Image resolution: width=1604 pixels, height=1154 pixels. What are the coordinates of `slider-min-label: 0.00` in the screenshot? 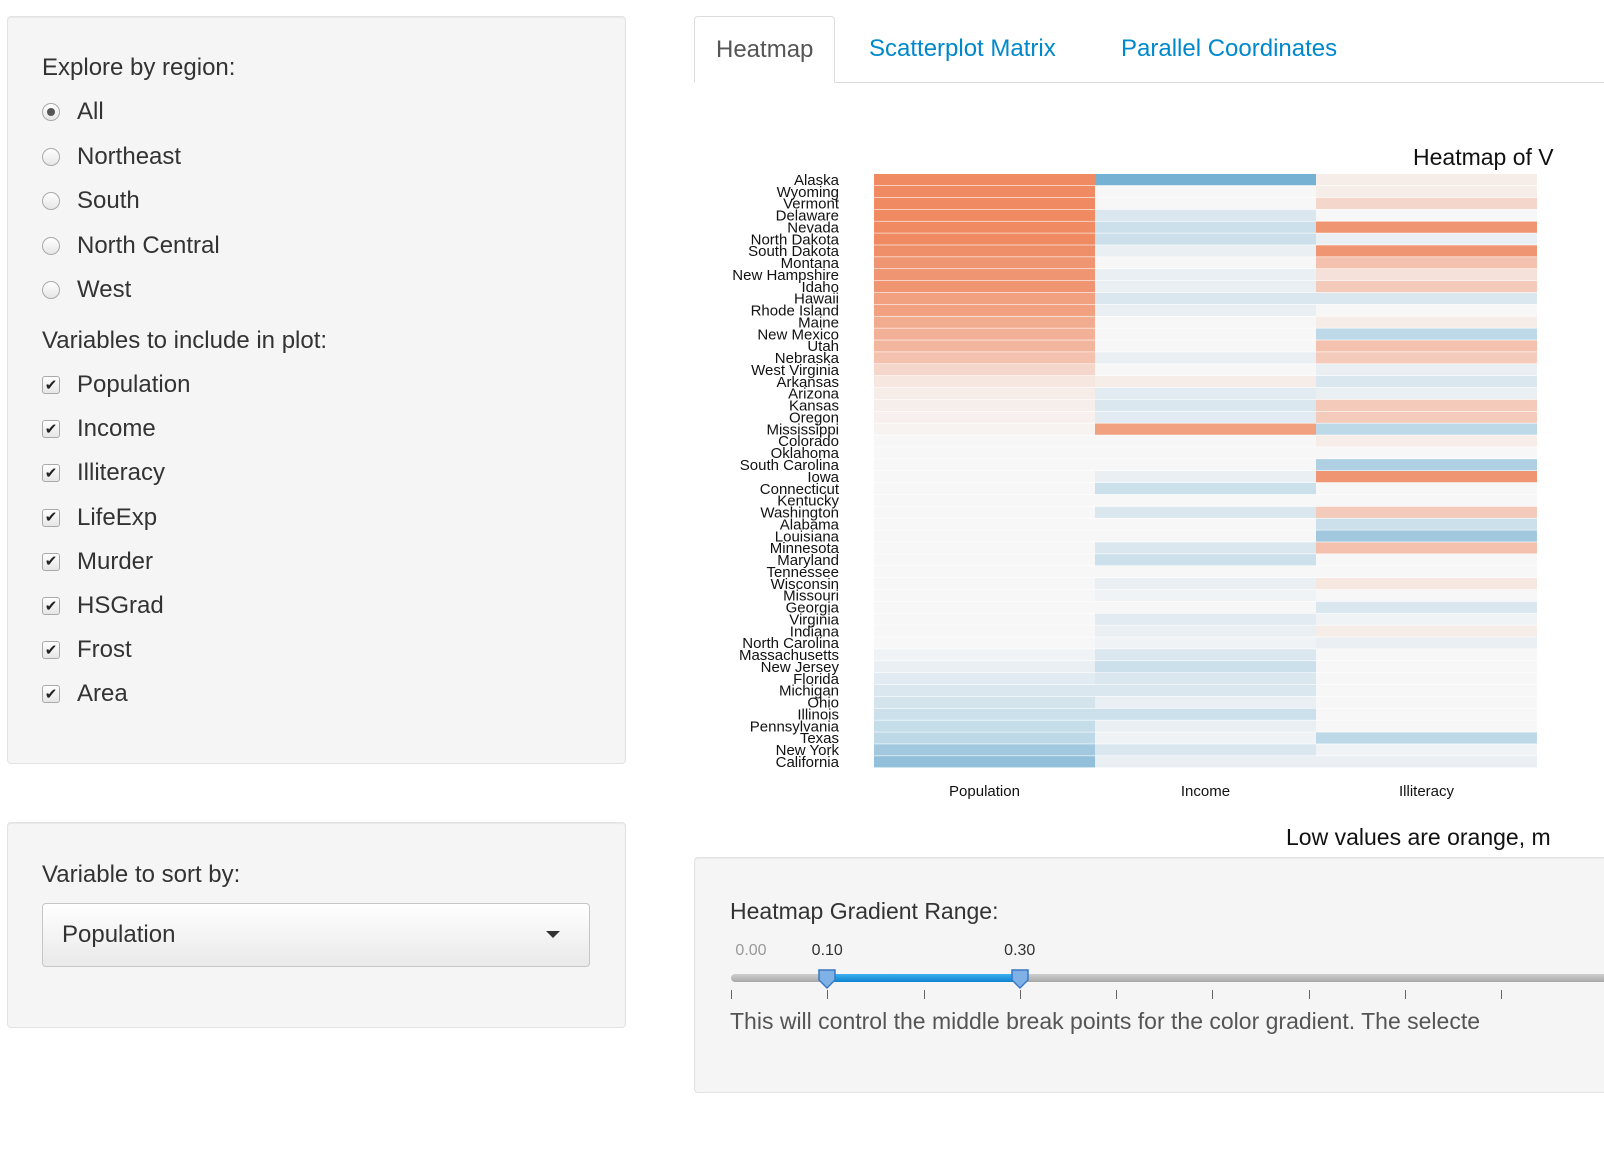 It's located at (751, 950).